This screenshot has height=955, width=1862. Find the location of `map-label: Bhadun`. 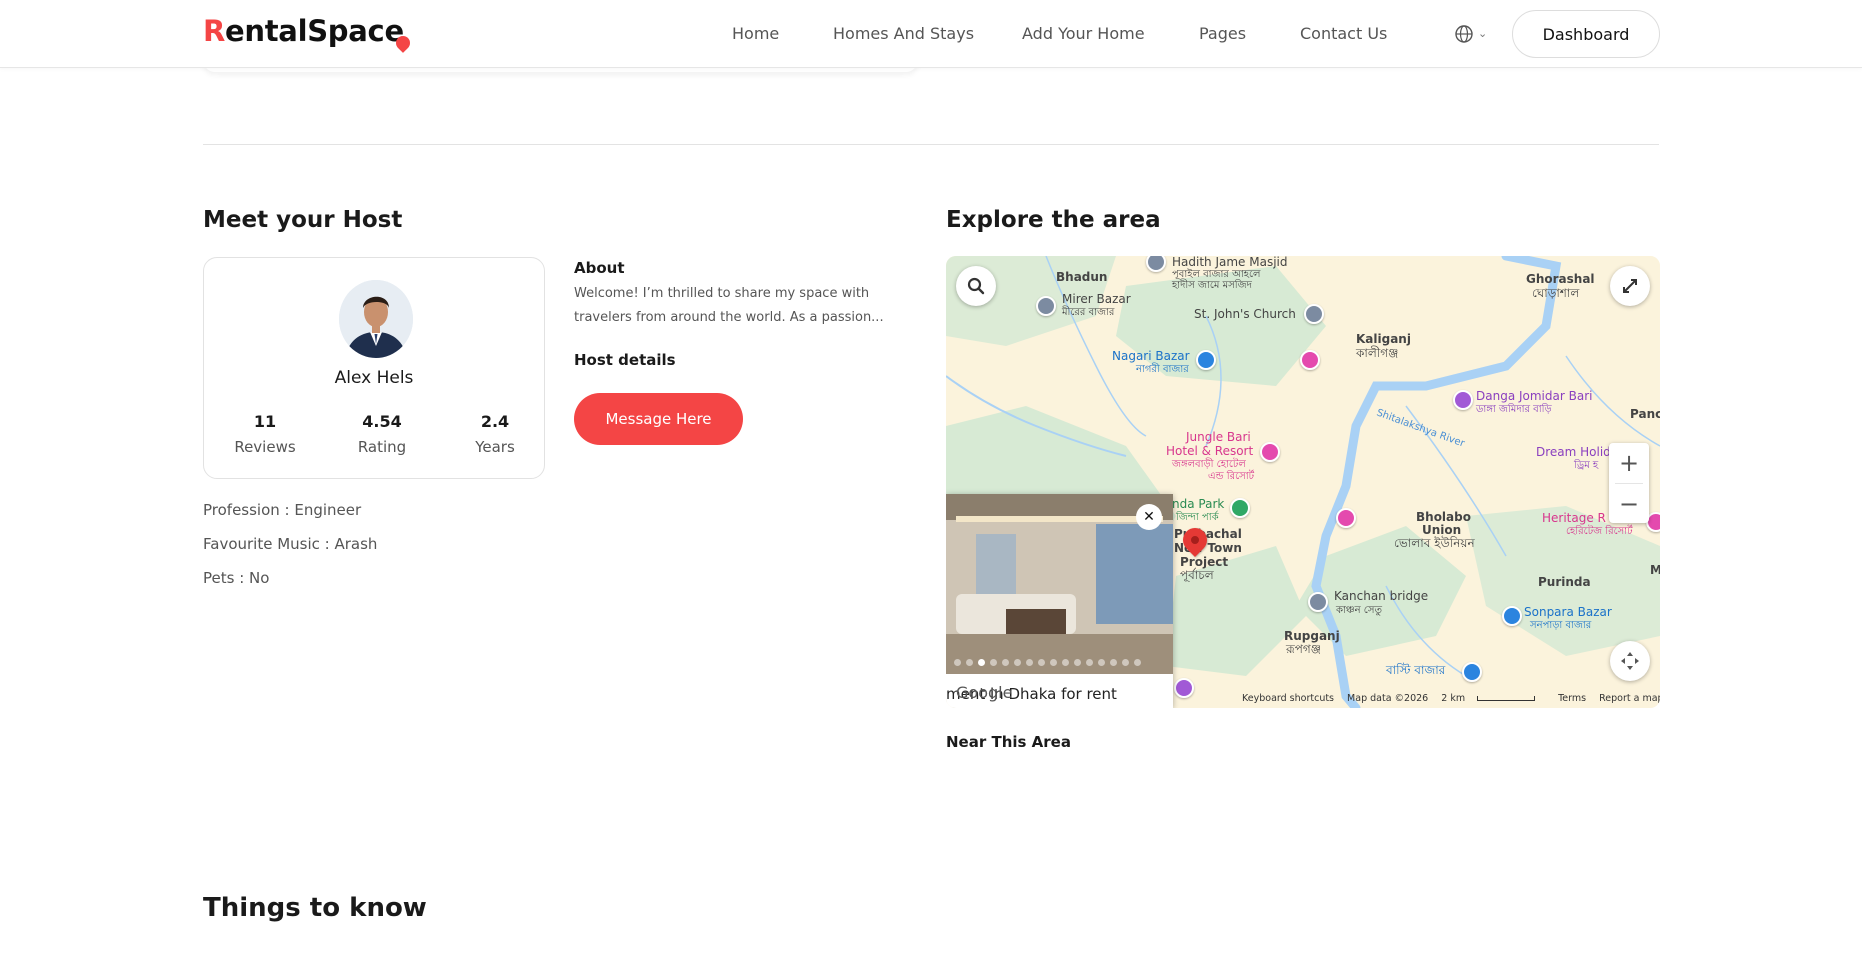

map-label: Bhadun is located at coordinates (1082, 277).